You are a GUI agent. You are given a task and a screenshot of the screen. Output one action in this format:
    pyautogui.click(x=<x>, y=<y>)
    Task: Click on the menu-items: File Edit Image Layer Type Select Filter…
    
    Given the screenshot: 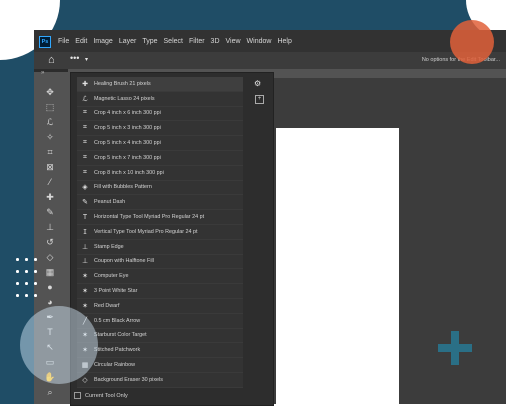 What is the action you would take?
    pyautogui.click(x=175, y=41)
    